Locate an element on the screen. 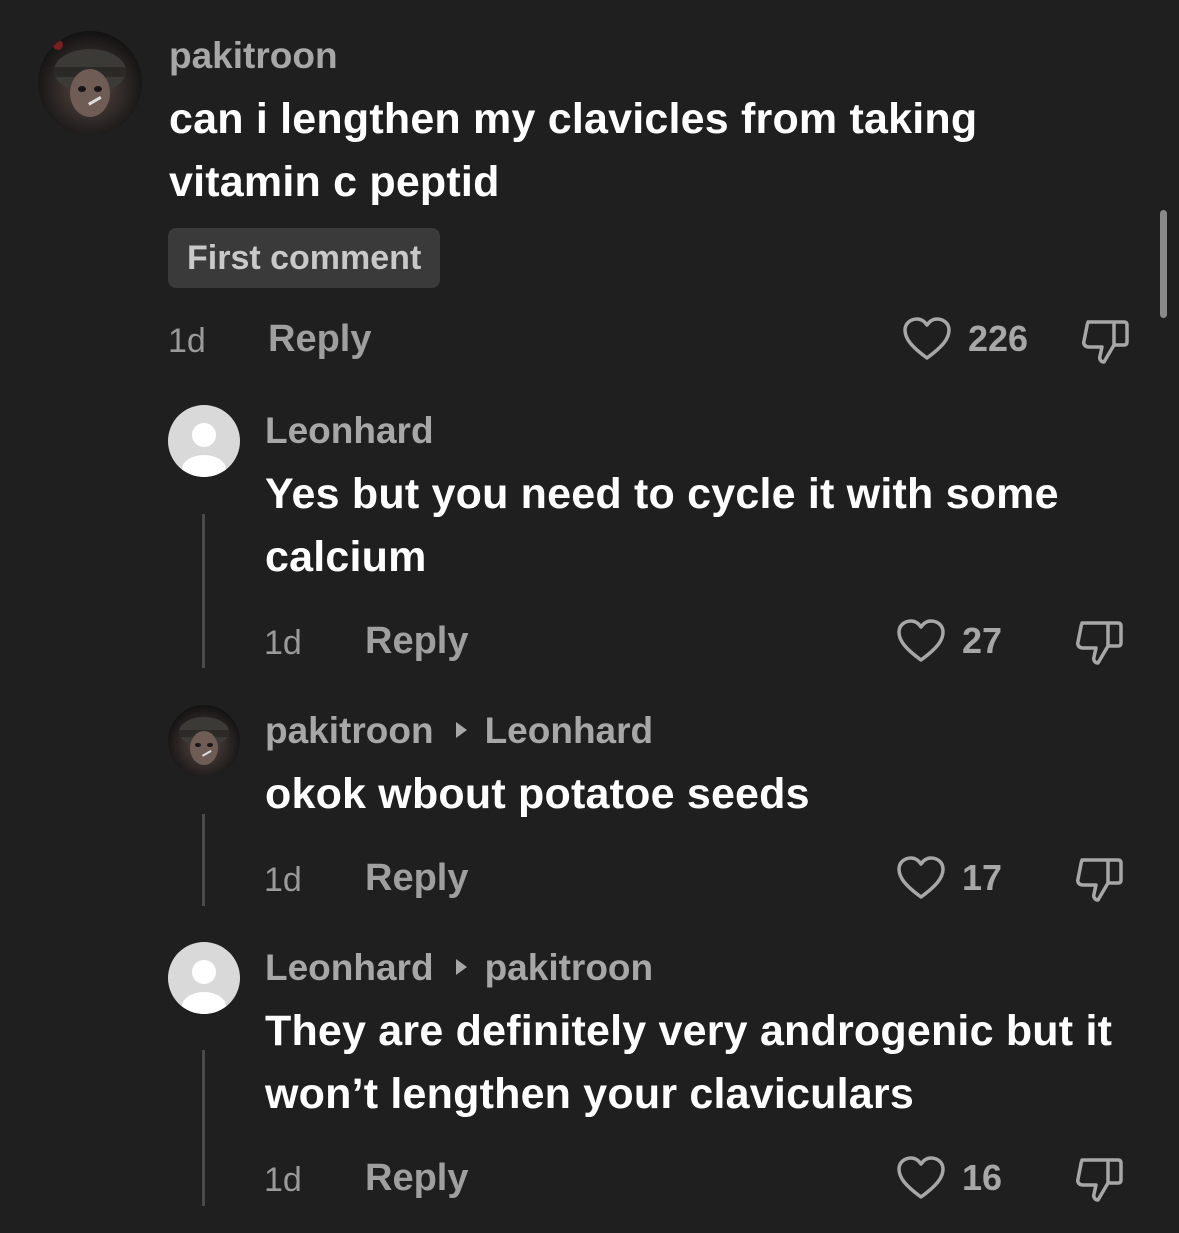  like-button: 16 is located at coordinates (949, 1178).